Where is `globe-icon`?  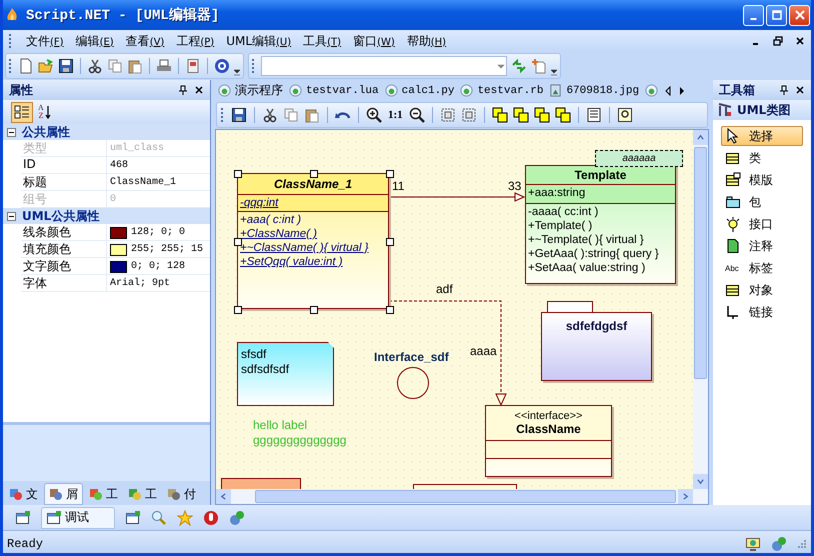 globe-icon is located at coordinates (651, 90).